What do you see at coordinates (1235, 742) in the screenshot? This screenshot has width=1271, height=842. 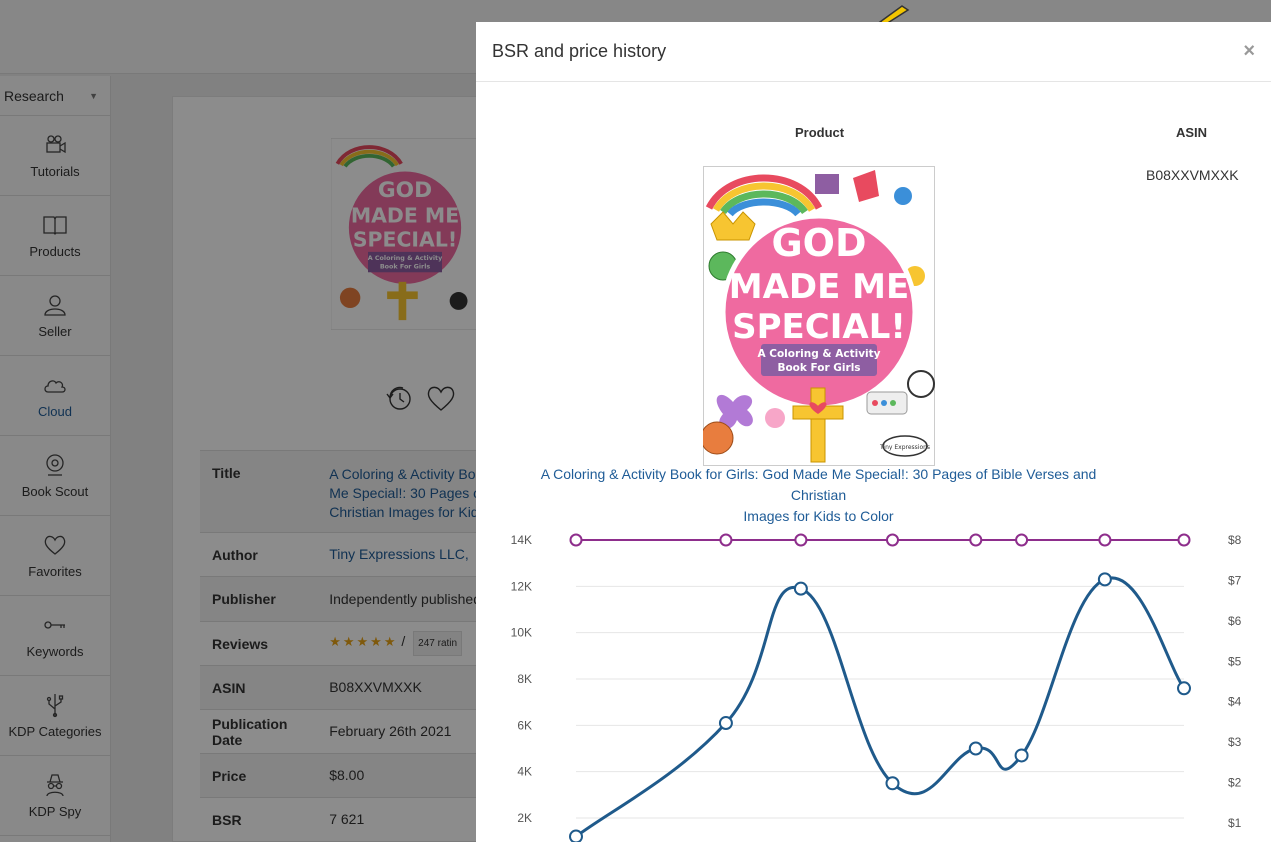 I see `y-right-tick-label: $3` at bounding box center [1235, 742].